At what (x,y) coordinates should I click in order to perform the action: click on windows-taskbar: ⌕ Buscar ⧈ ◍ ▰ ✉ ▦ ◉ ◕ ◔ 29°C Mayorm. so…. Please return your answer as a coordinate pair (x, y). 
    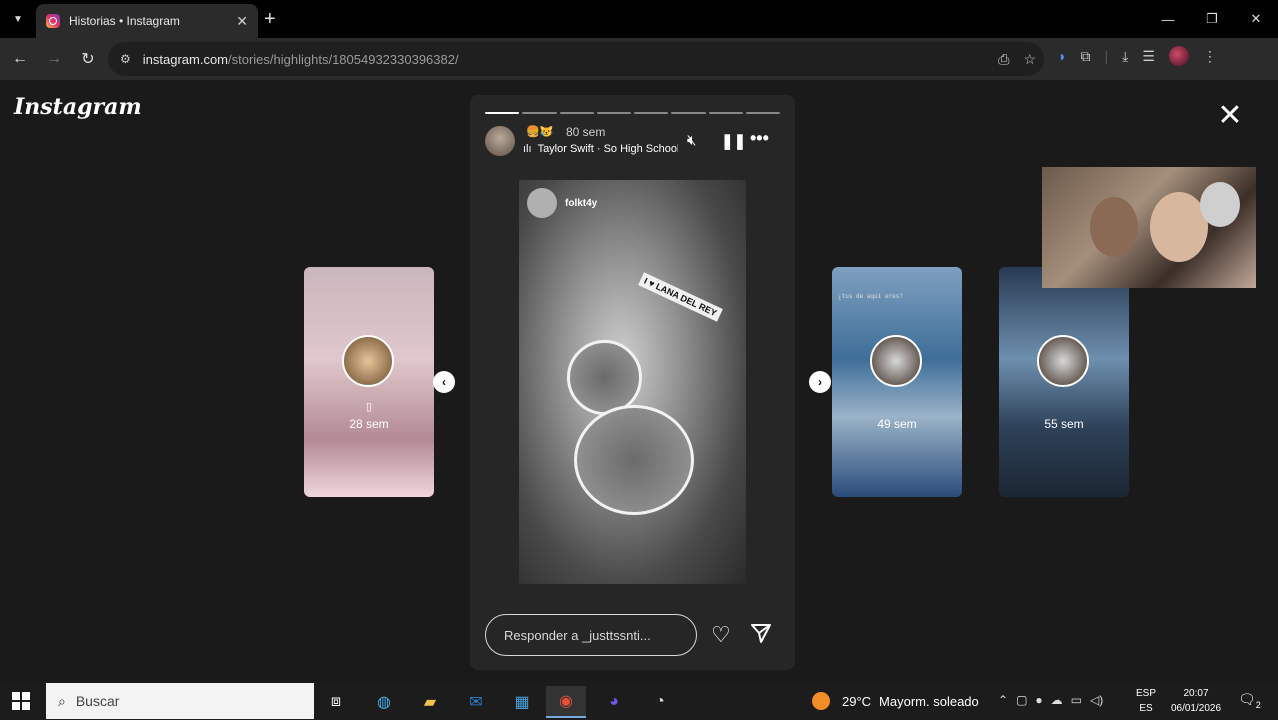
    Looking at the image, I should click on (639, 701).